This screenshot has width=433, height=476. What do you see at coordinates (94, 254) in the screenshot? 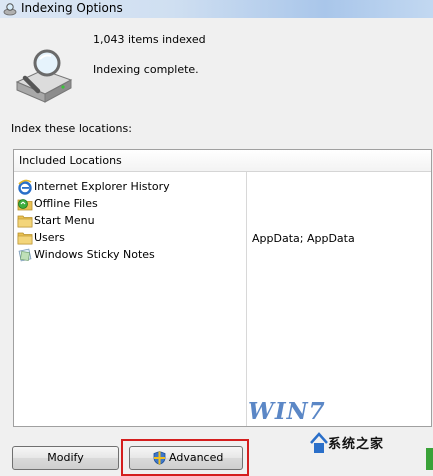
I see `location-label: Windows Sticky Notes` at bounding box center [94, 254].